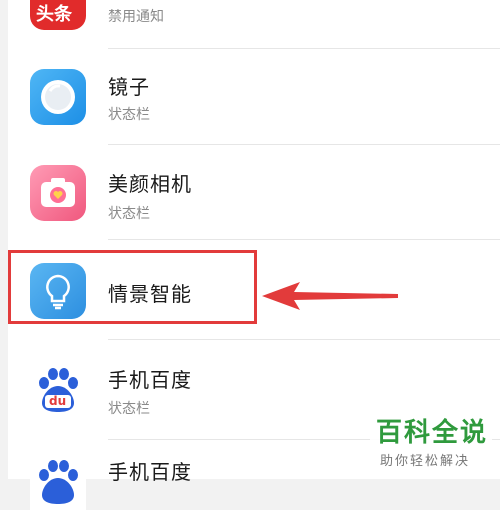 The image size is (500, 510). What do you see at coordinates (58, 482) in the screenshot?
I see `baidu-paw-icon` at bounding box center [58, 482].